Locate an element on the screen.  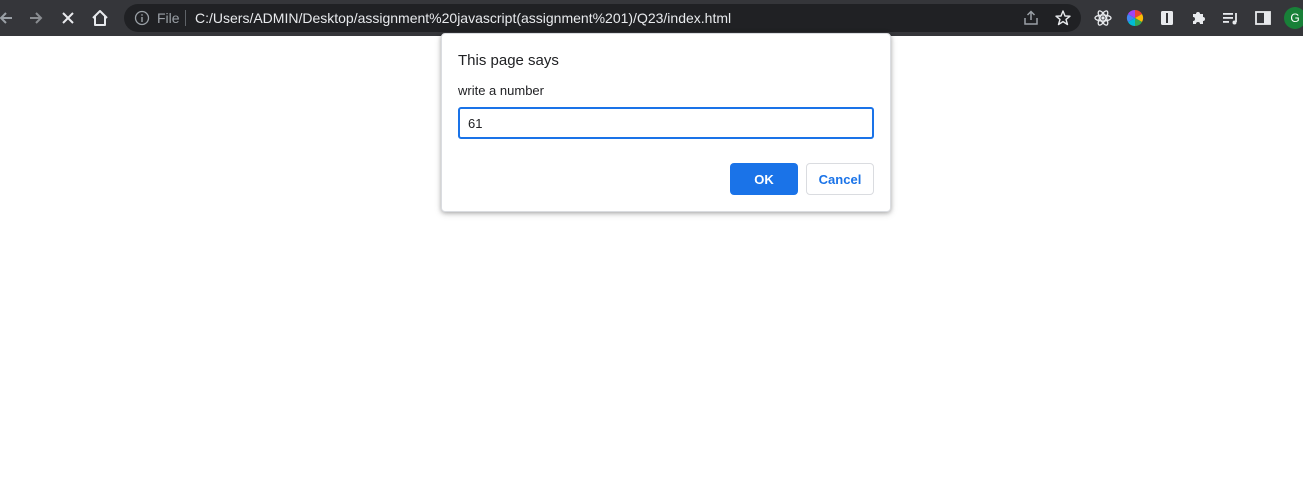
address-divider is located at coordinates (185, 18).